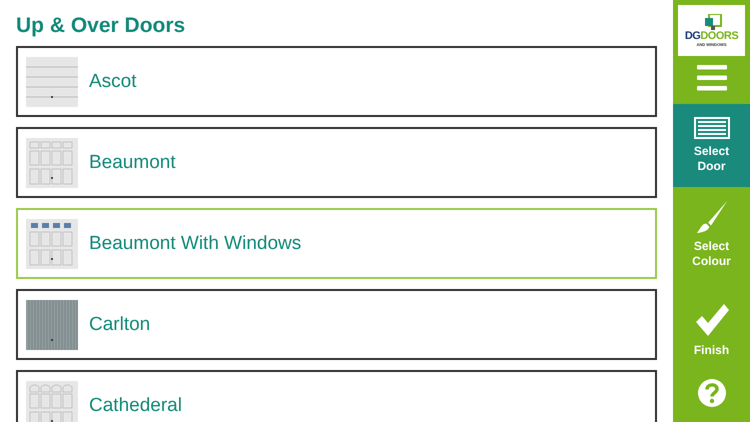 The height and width of the screenshot is (422, 750). I want to click on door-list-item: Cathederal, so click(336, 396).